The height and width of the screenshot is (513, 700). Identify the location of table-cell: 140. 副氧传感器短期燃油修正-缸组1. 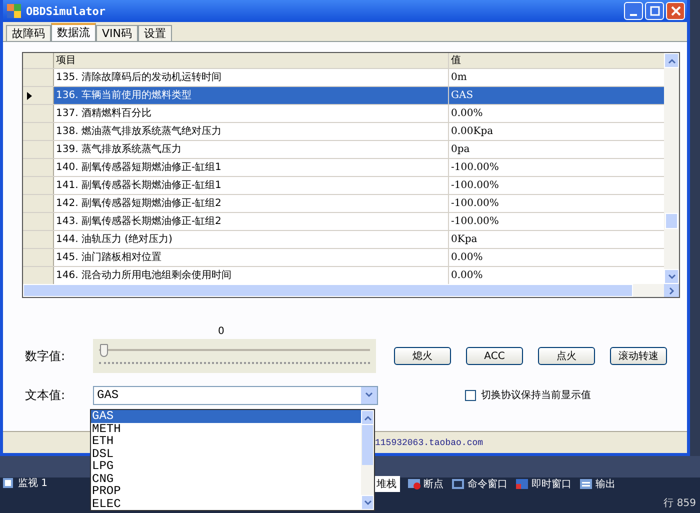
(251, 167).